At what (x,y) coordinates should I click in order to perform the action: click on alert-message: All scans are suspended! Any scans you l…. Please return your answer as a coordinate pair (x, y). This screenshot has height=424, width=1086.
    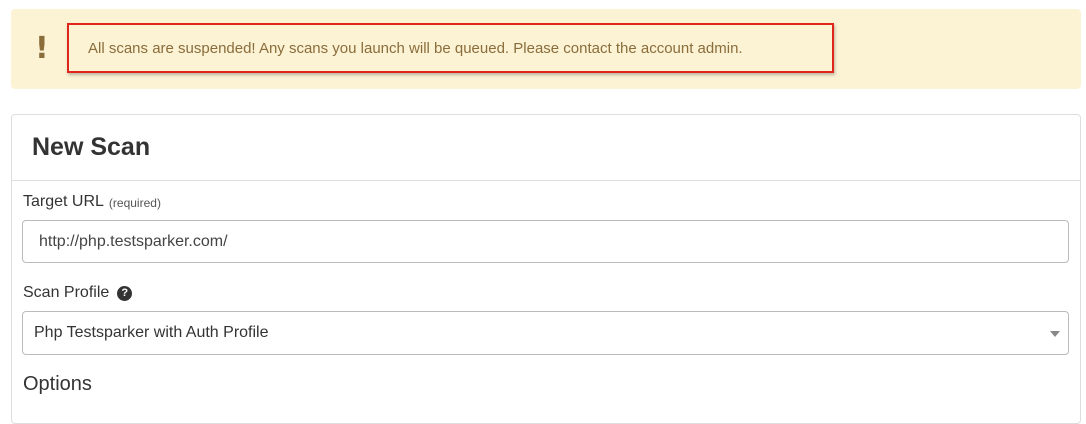
    Looking at the image, I should click on (415, 48).